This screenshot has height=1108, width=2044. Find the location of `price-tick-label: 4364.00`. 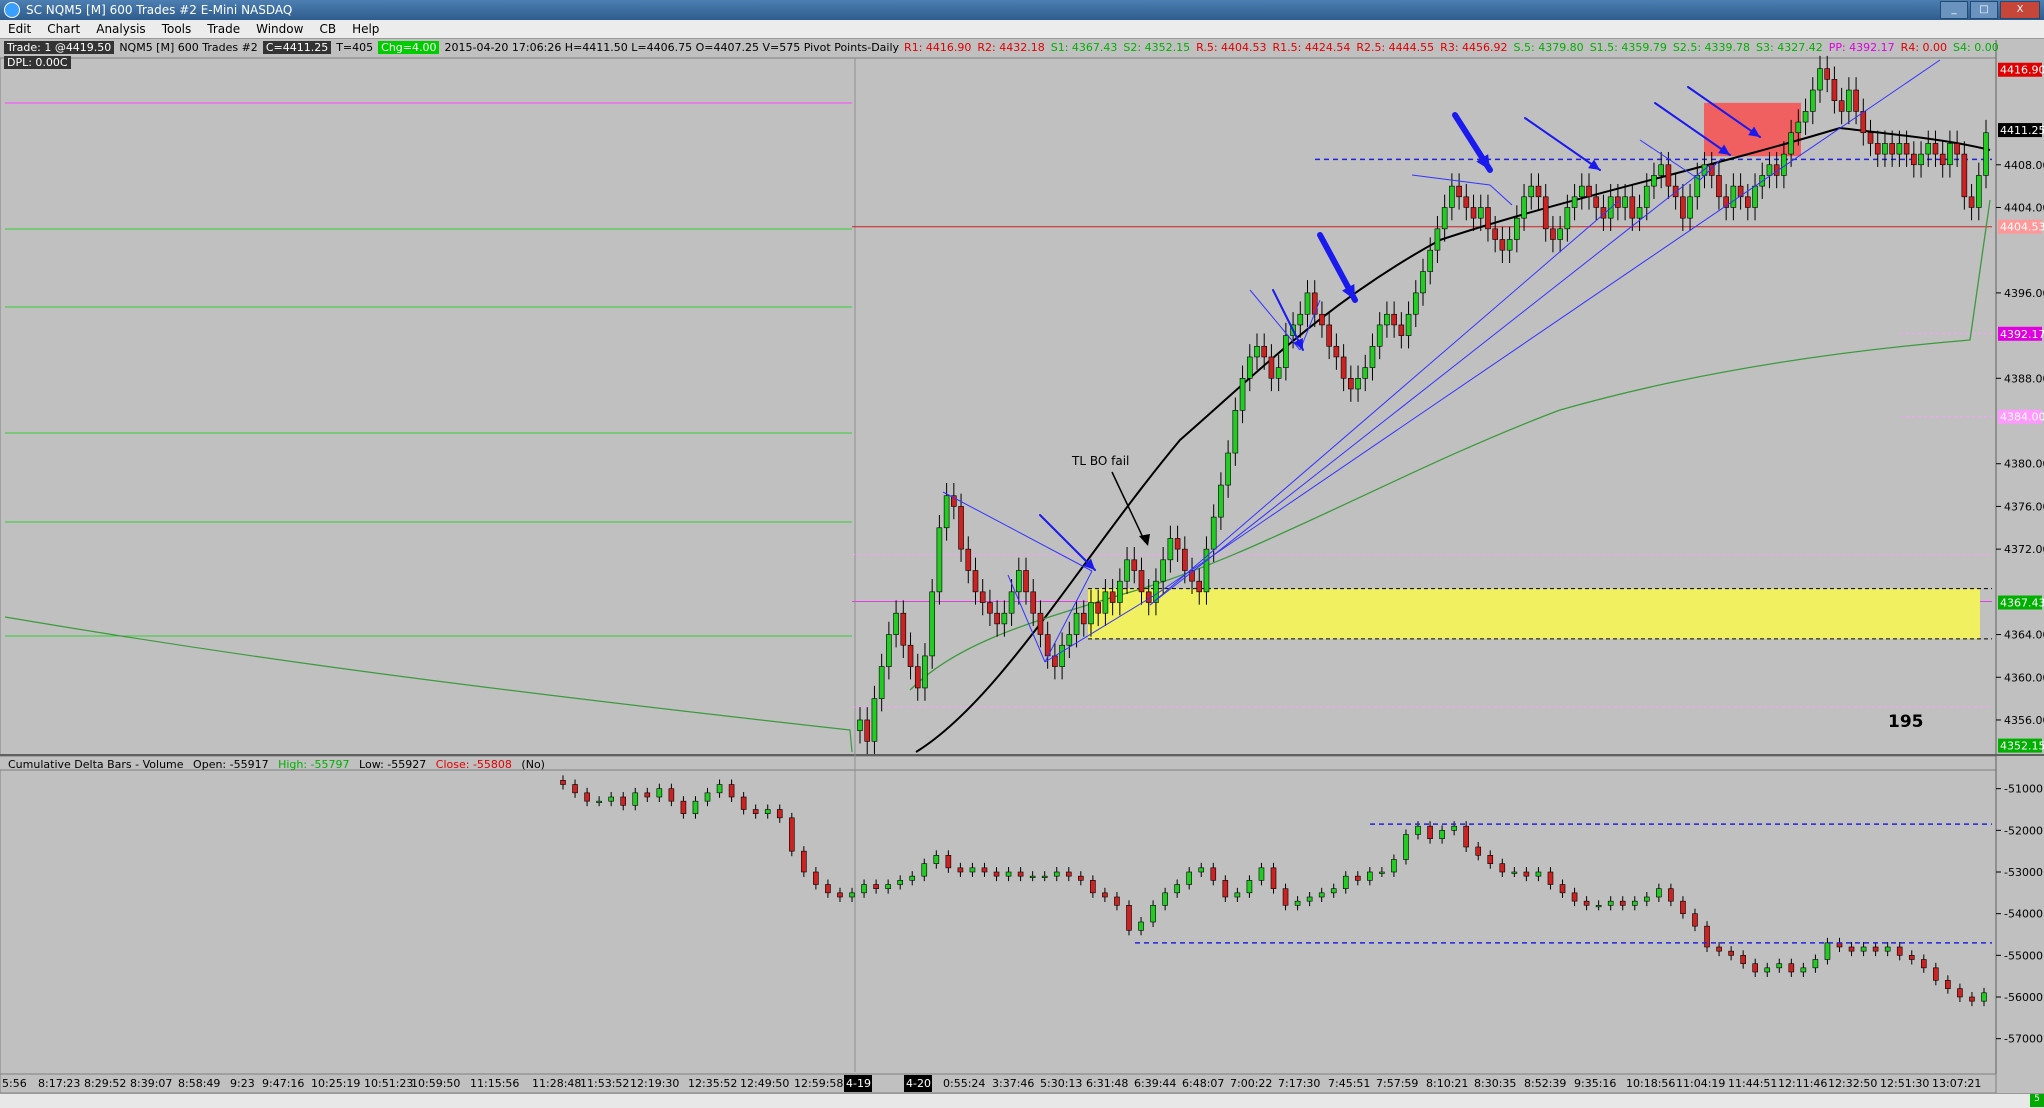

price-tick-label: 4364.00 is located at coordinates (2024, 635).